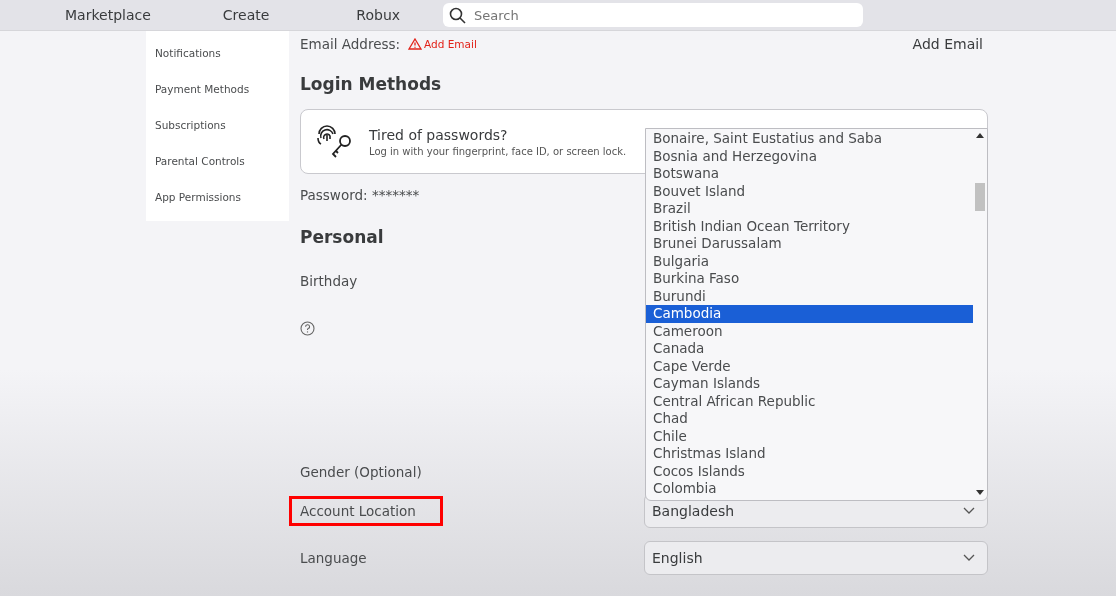 This screenshot has width=1116, height=596. I want to click on language-select: English, so click(816, 558).